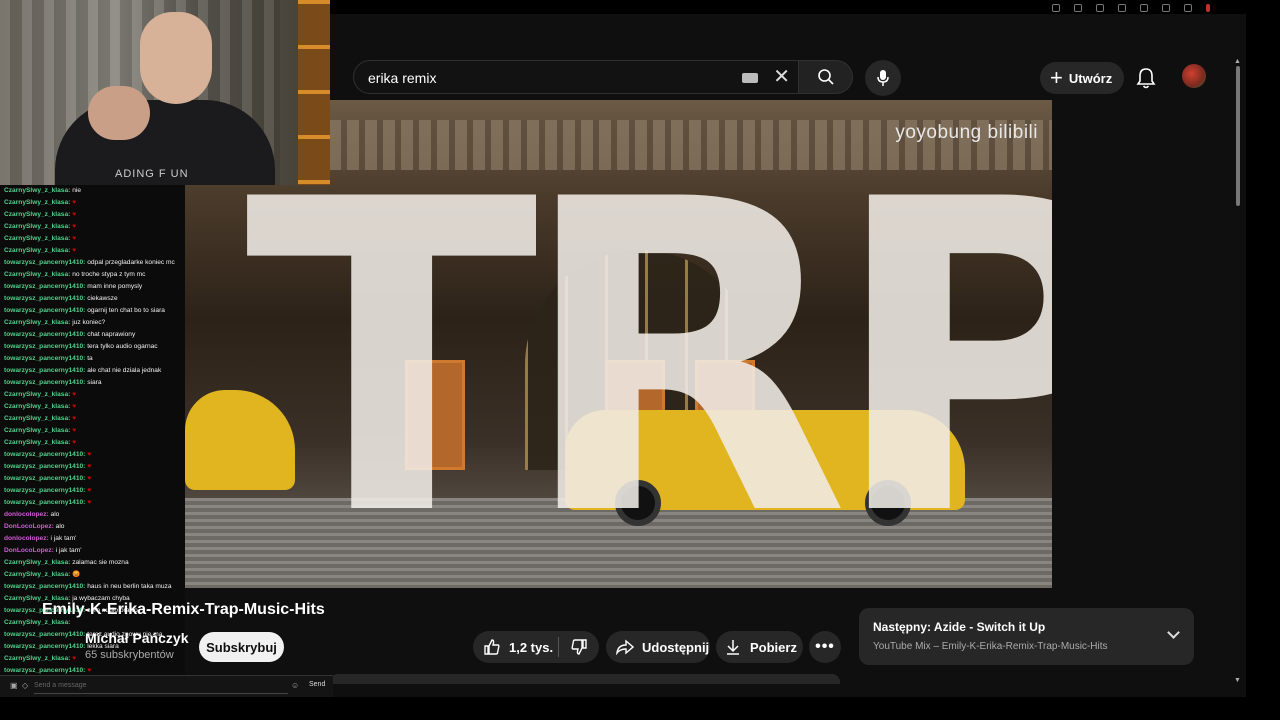  Describe the element at coordinates (640, 708) in the screenshot. I see `bottom-strip` at that location.